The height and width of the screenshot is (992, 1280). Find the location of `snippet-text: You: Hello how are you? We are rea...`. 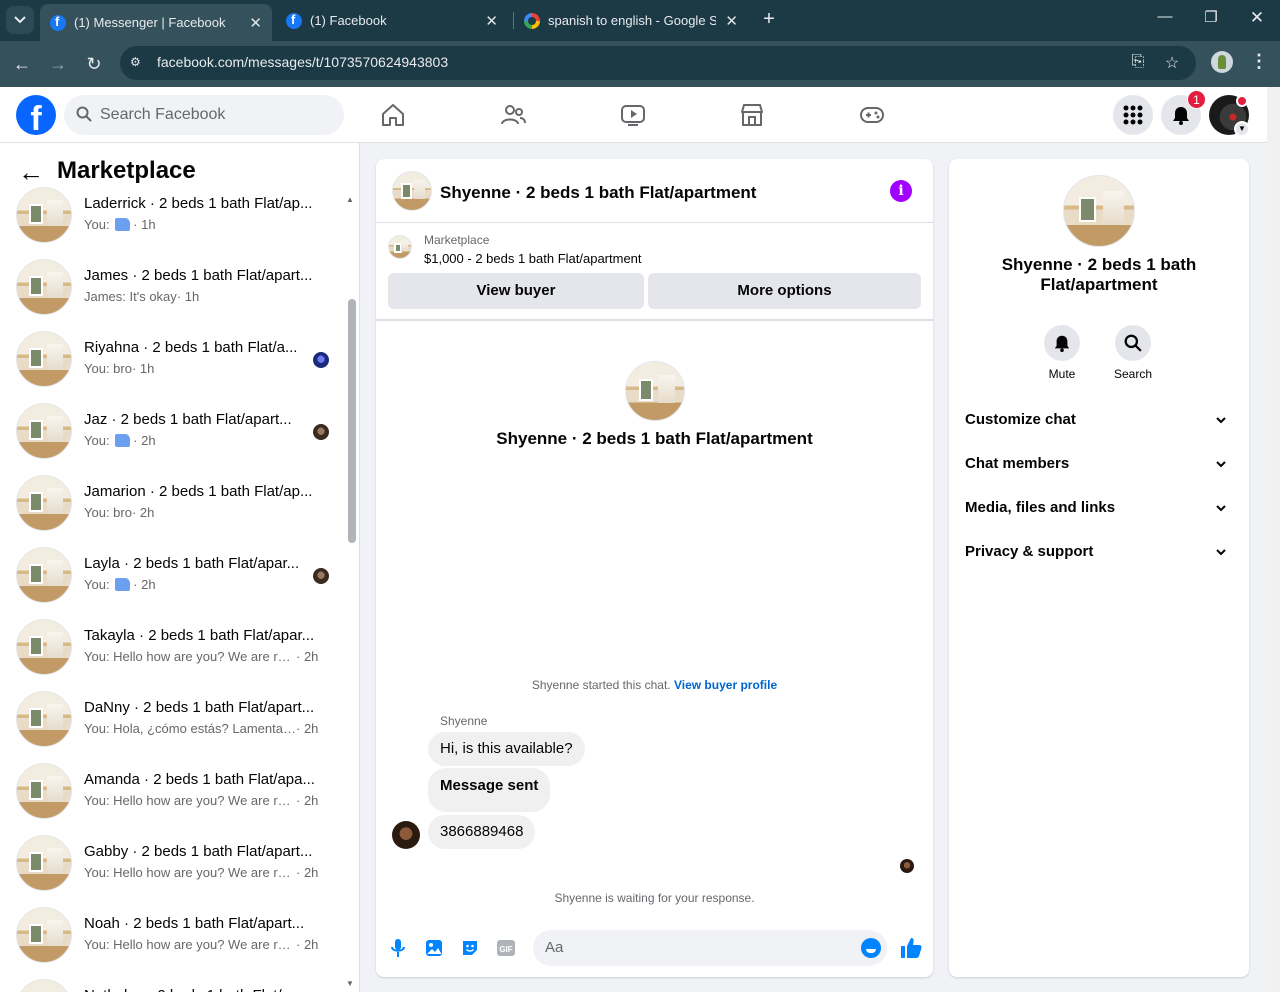

snippet-text: You: Hello how are you? We are rea... is located at coordinates (190, 656).